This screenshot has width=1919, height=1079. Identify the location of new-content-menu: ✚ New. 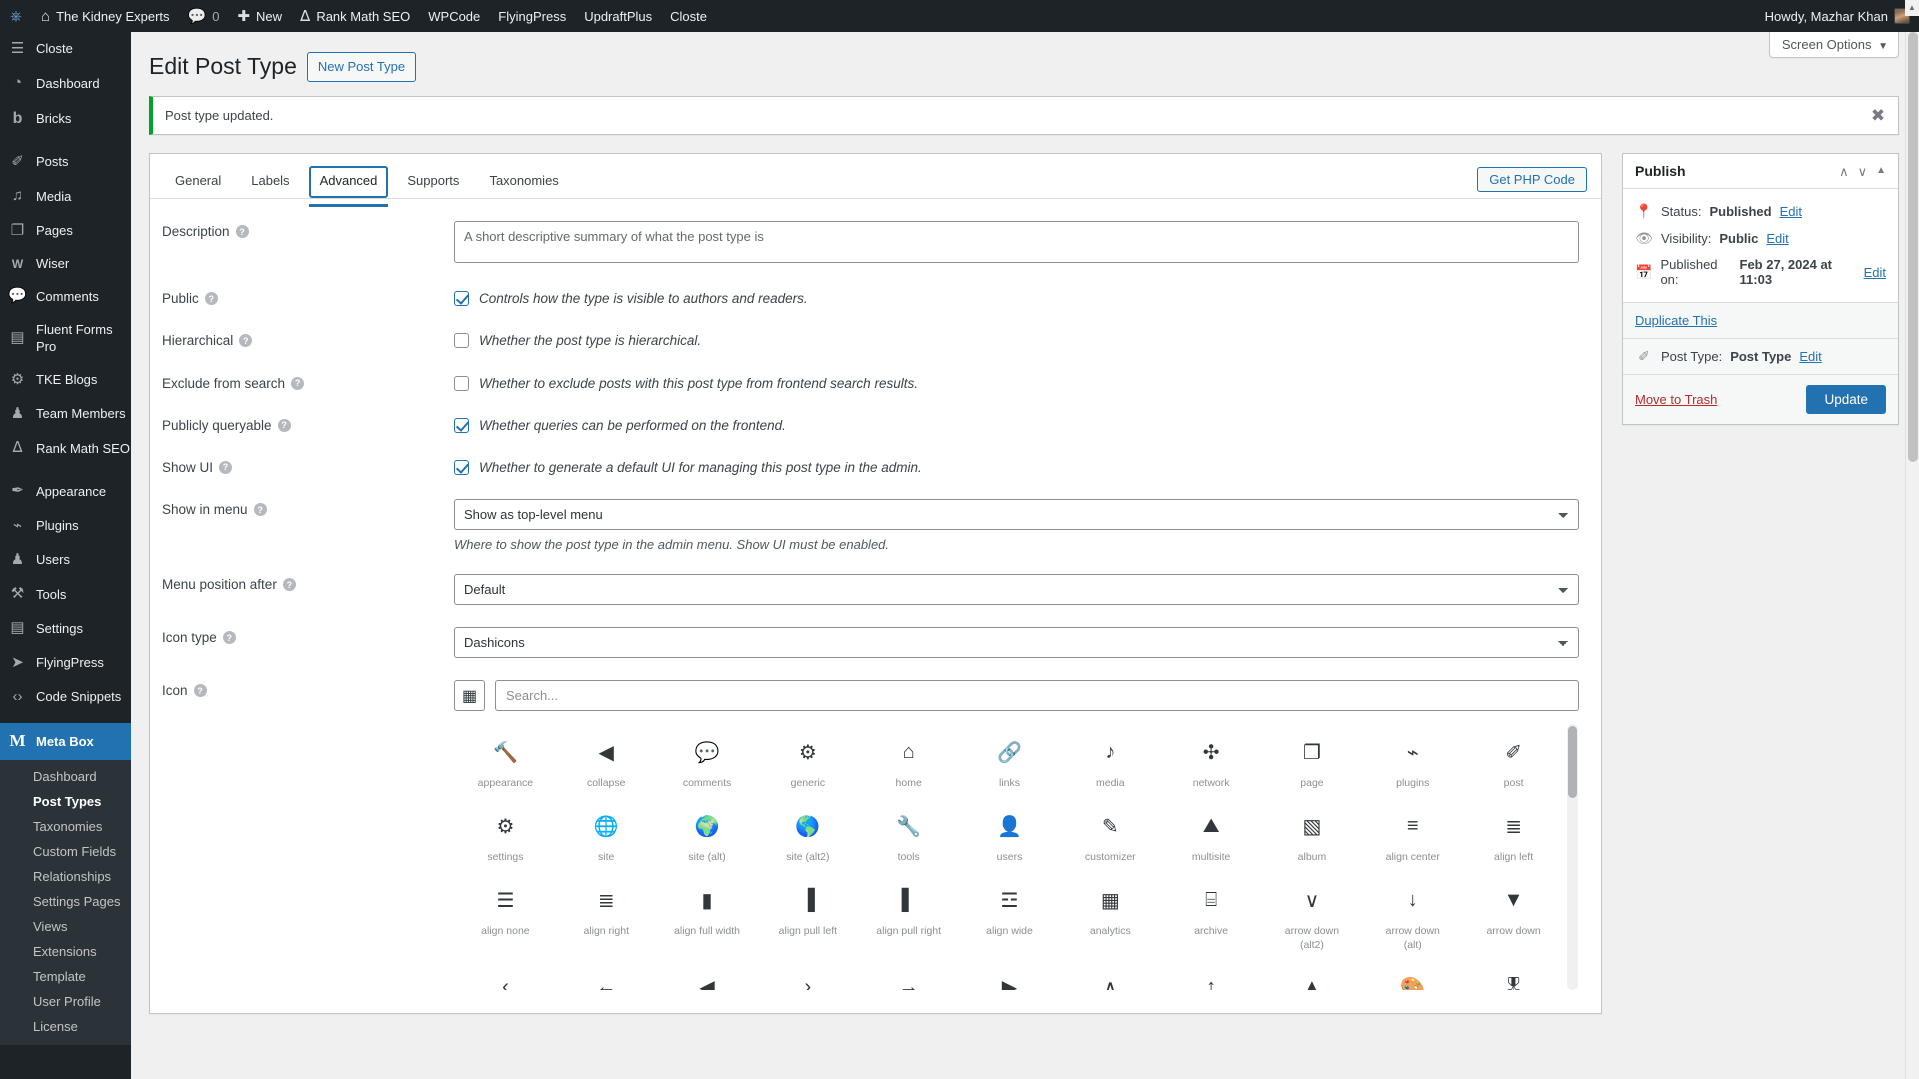
(259, 16).